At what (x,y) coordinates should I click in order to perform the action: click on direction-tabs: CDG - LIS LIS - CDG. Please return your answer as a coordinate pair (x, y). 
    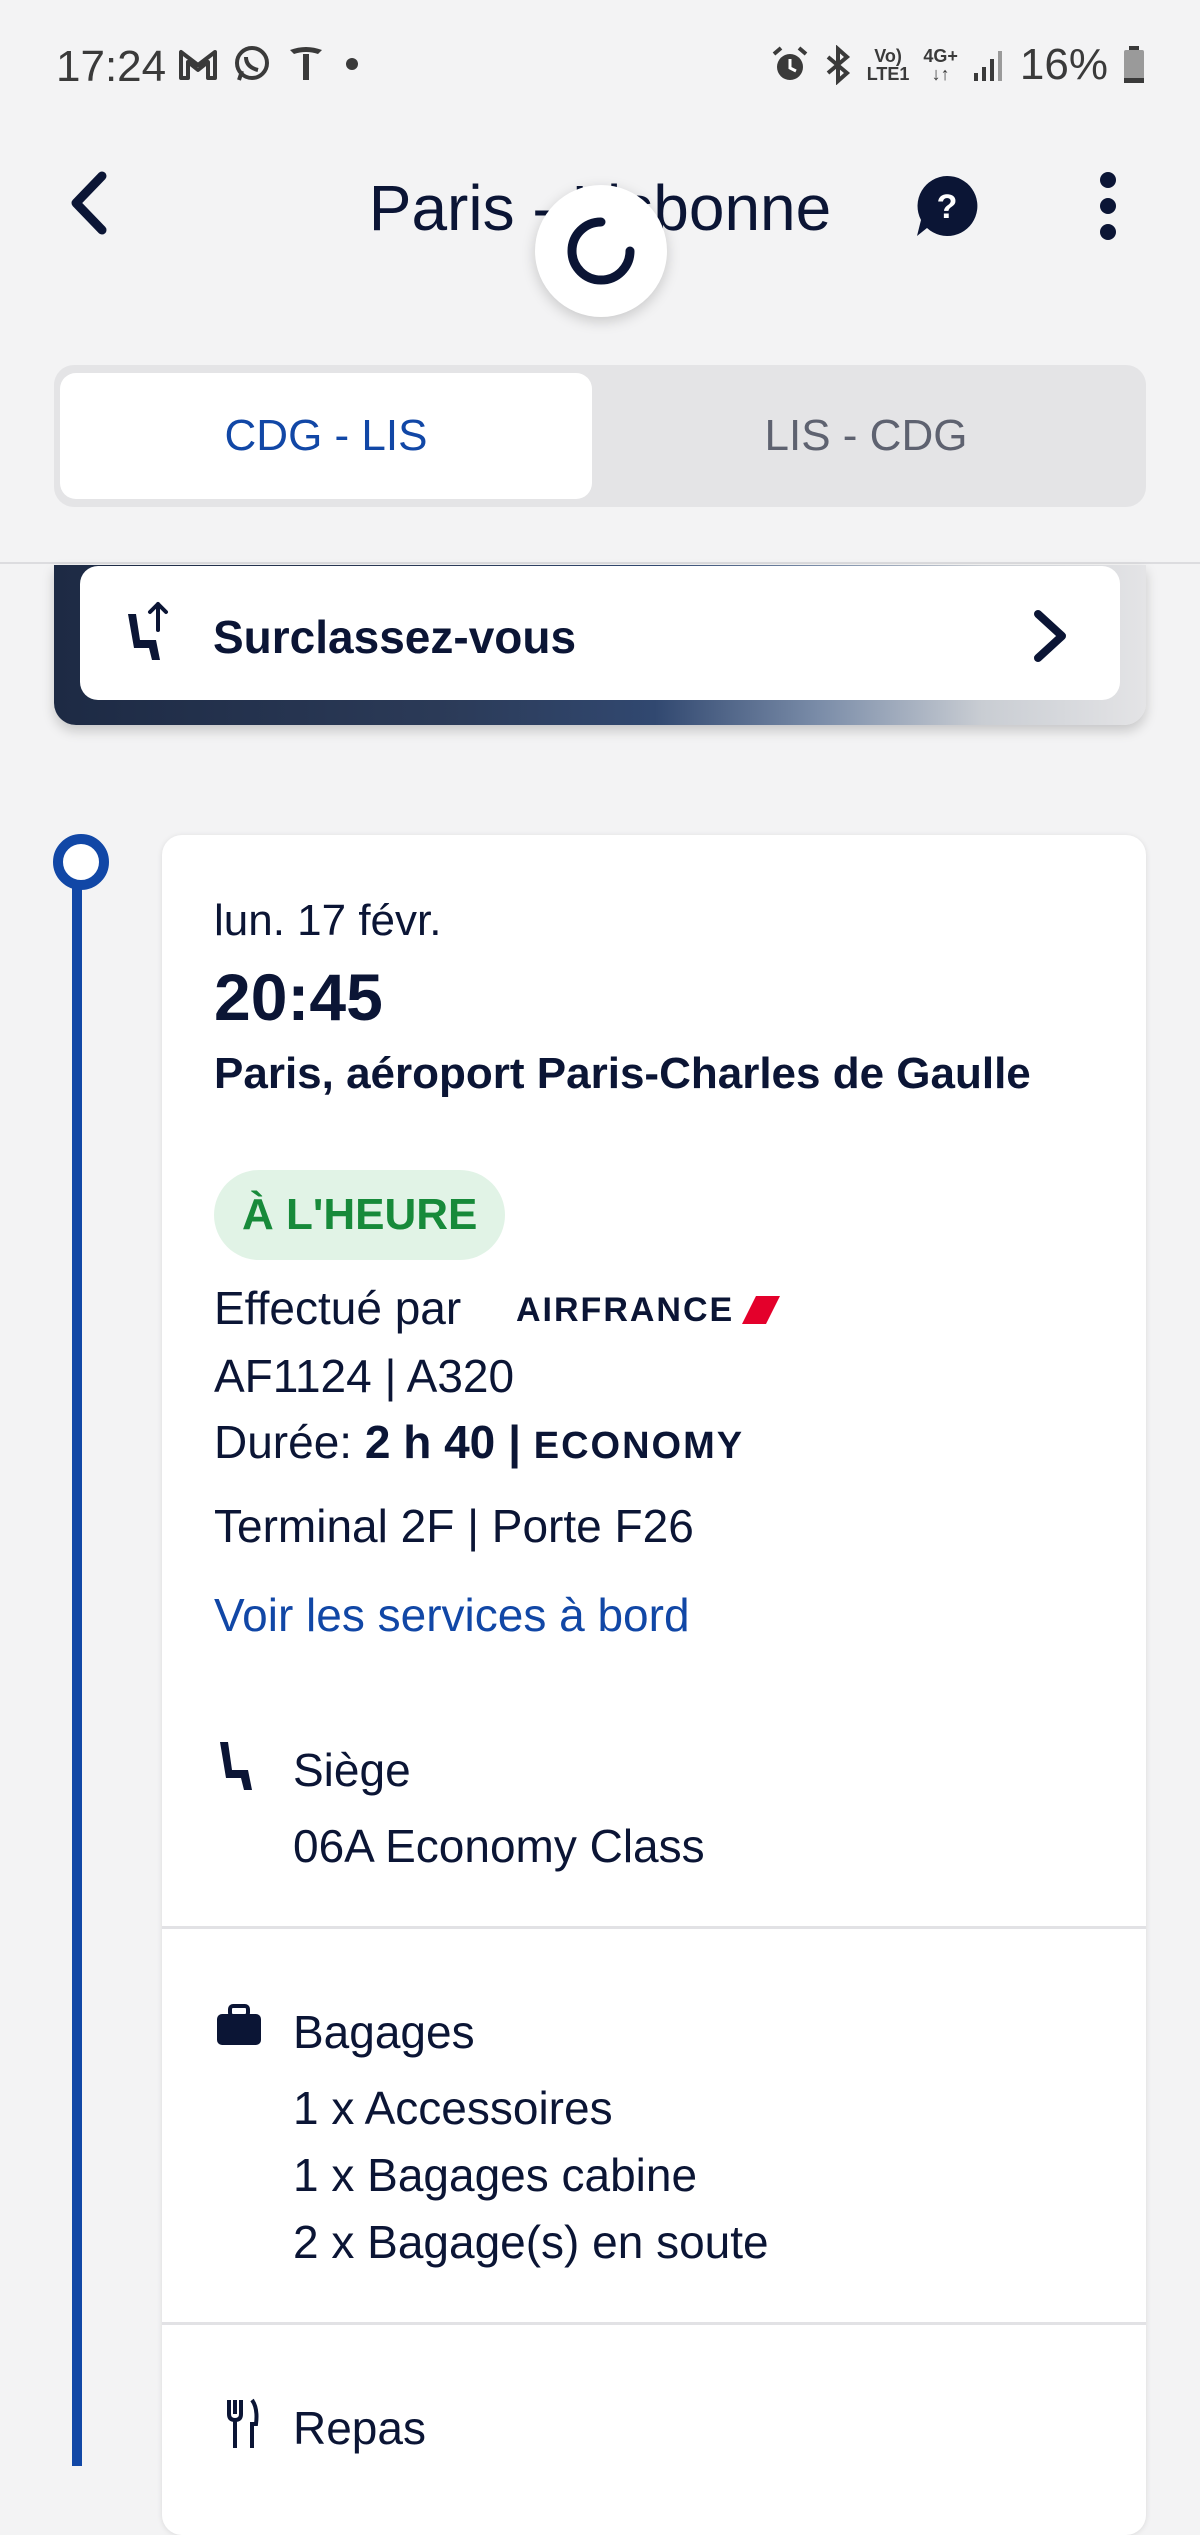
    Looking at the image, I should click on (600, 436).